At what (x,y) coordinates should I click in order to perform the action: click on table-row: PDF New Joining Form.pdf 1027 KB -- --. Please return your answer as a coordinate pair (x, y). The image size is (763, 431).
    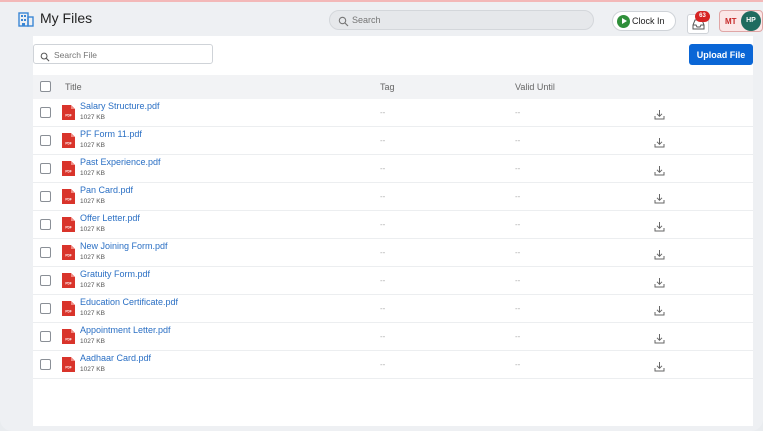
    Looking at the image, I should click on (393, 253).